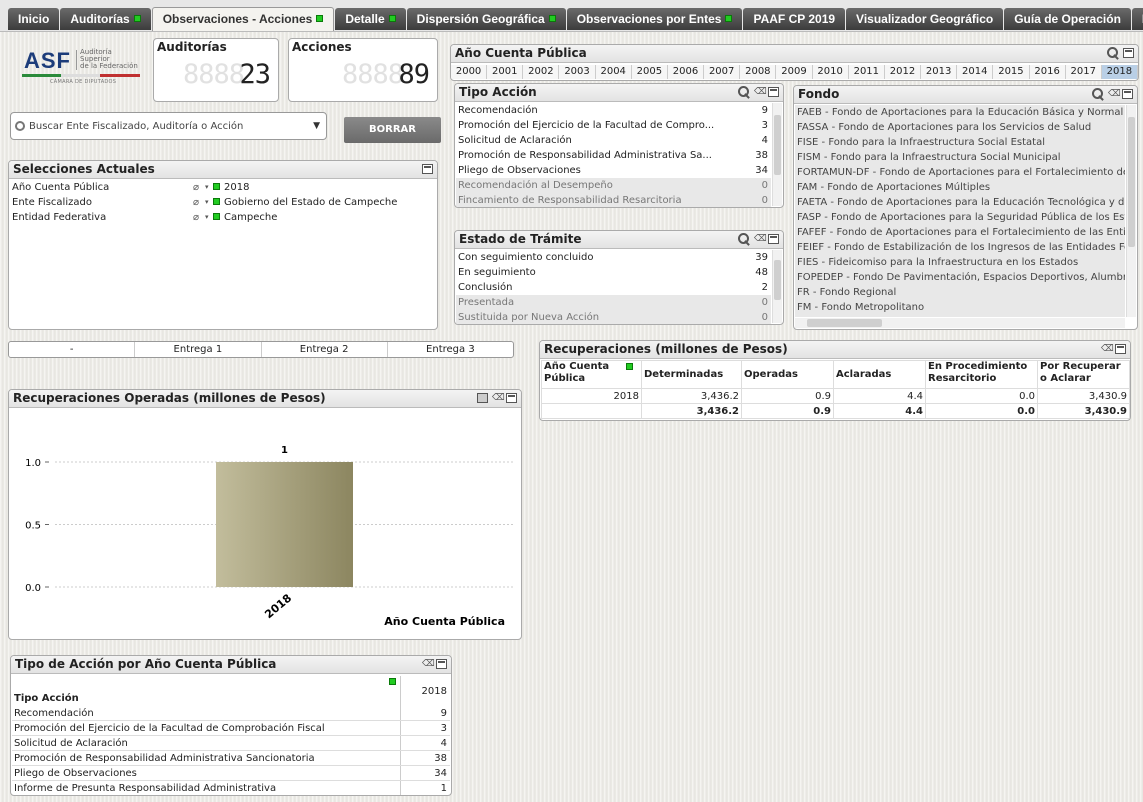 This screenshot has height=802, width=1143. I want to click on year-option-2018: 2018, so click(1119, 72).